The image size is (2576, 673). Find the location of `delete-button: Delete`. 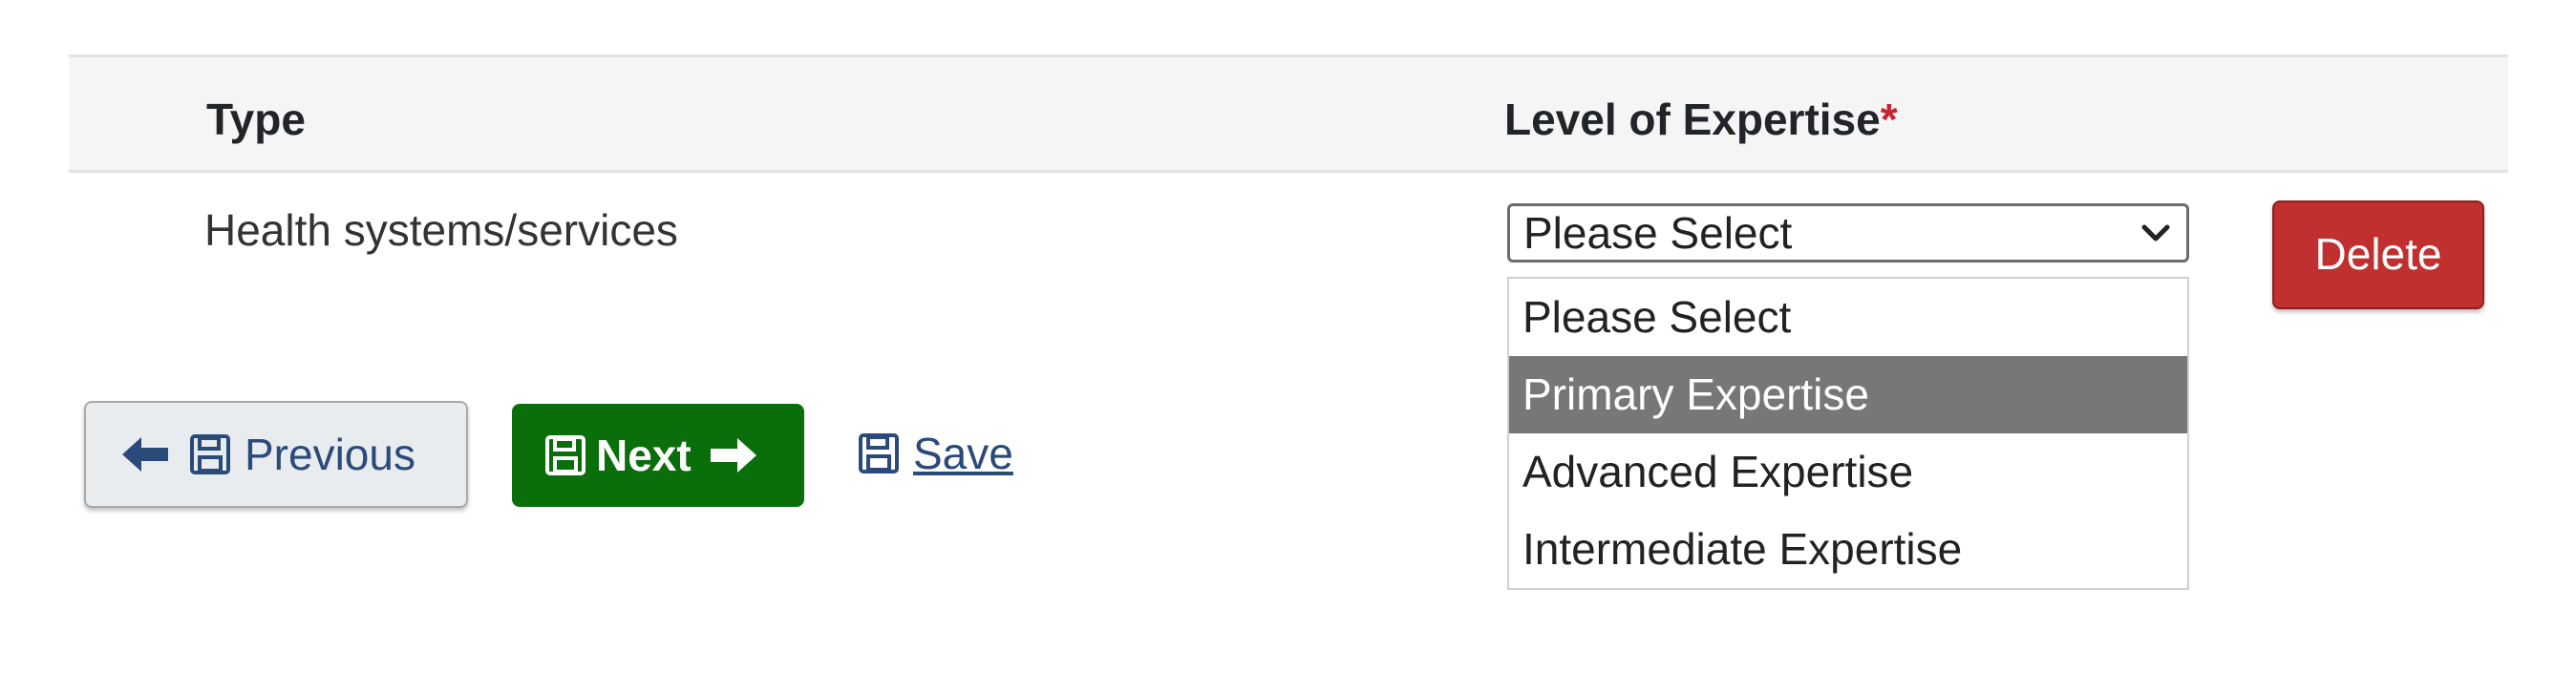

delete-button: Delete is located at coordinates (2378, 255).